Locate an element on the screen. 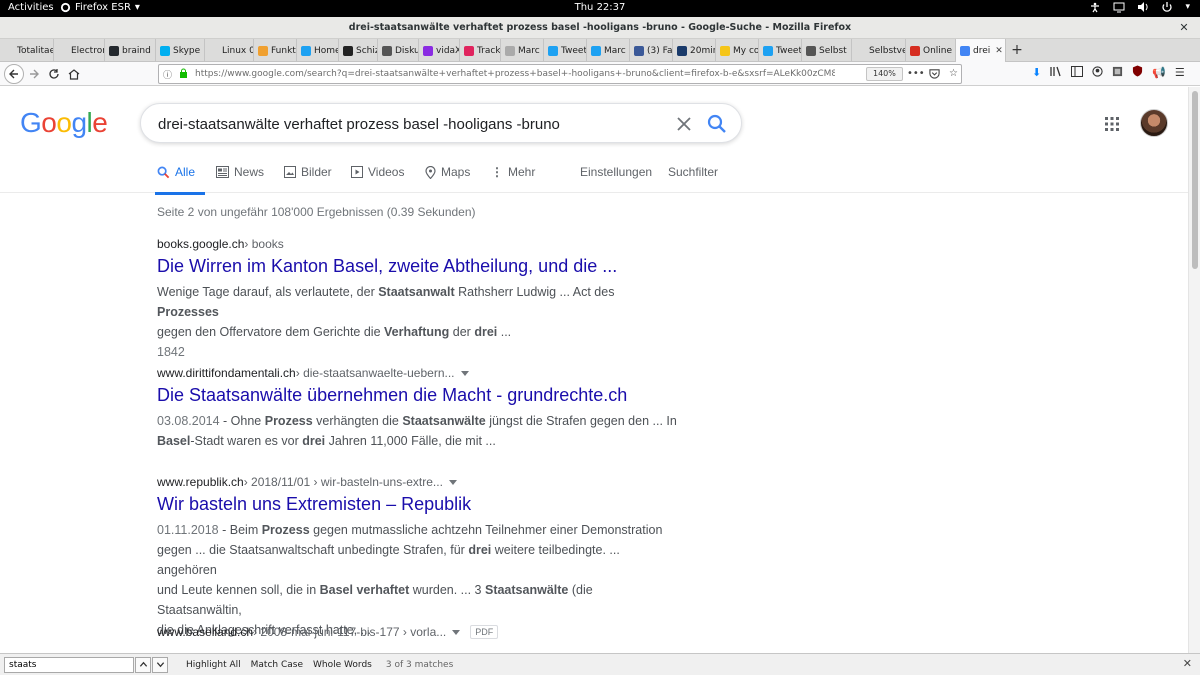 This screenshot has height=675, width=1200. snippet-bold: drei is located at coordinates (480, 550).